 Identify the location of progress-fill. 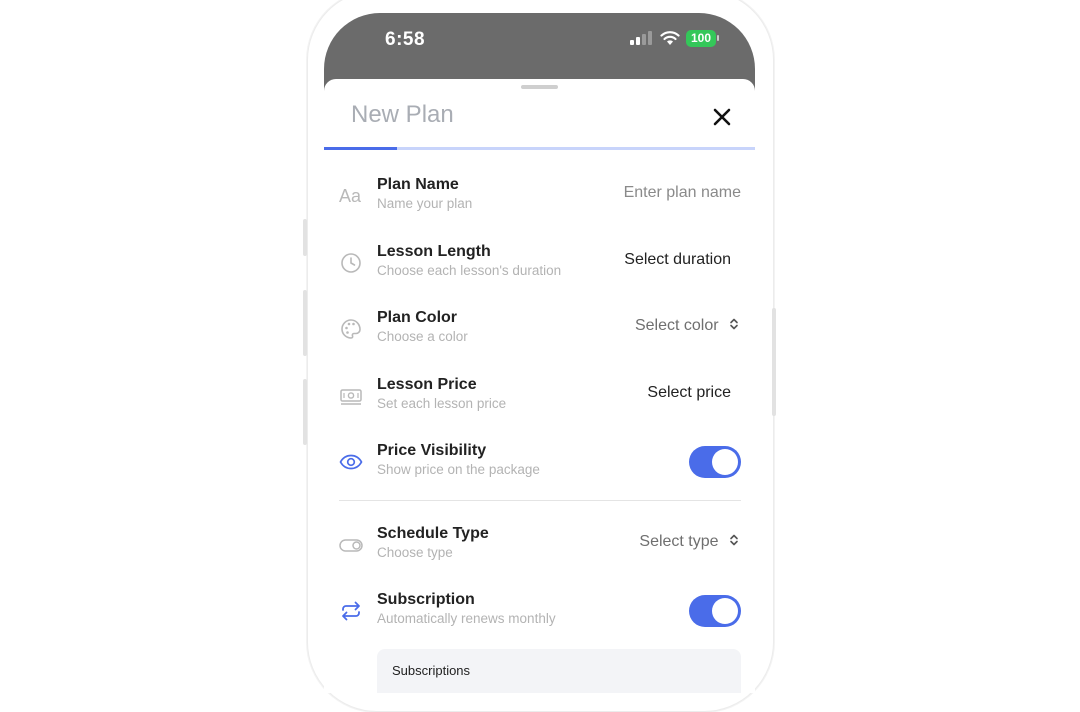
(361, 148).